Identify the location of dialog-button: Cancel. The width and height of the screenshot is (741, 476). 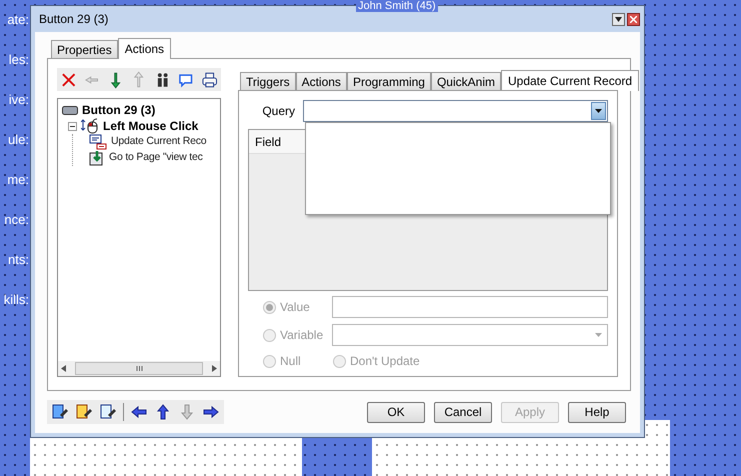
(463, 412).